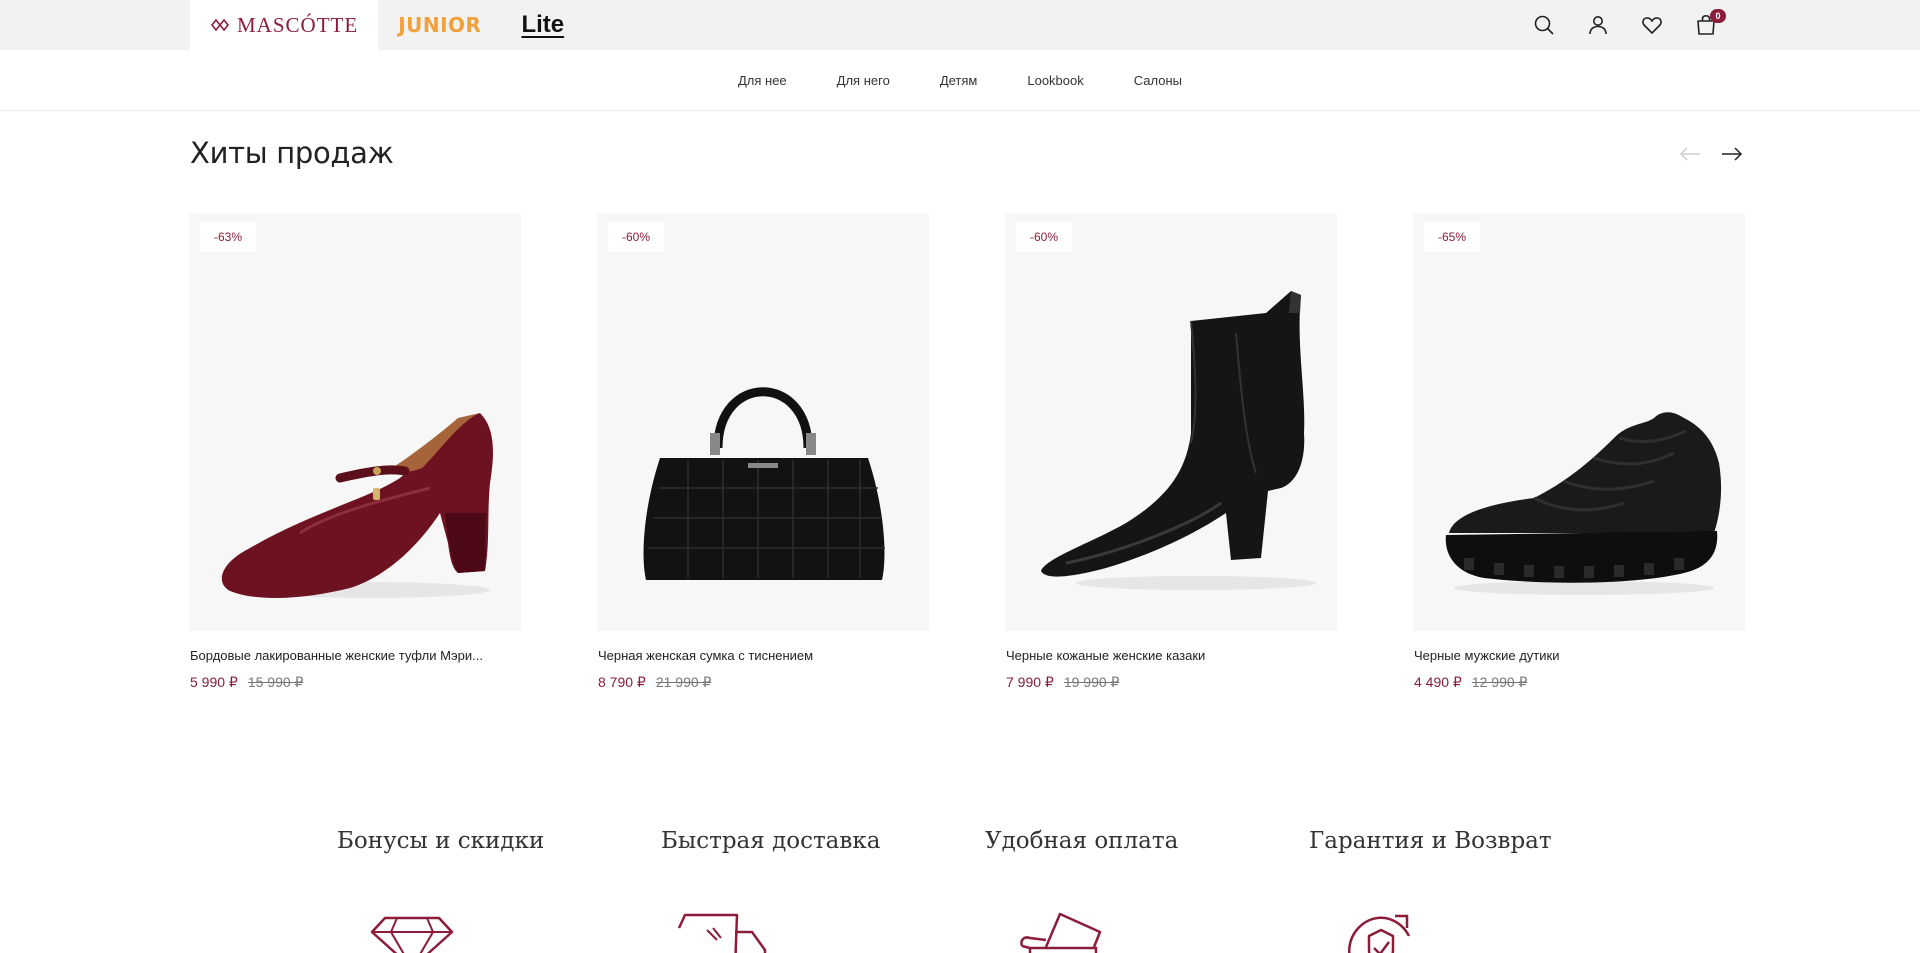 The image size is (1920, 953). Describe the element at coordinates (1579, 655) in the screenshot. I see `product-name: Черные мужские дутики` at that location.